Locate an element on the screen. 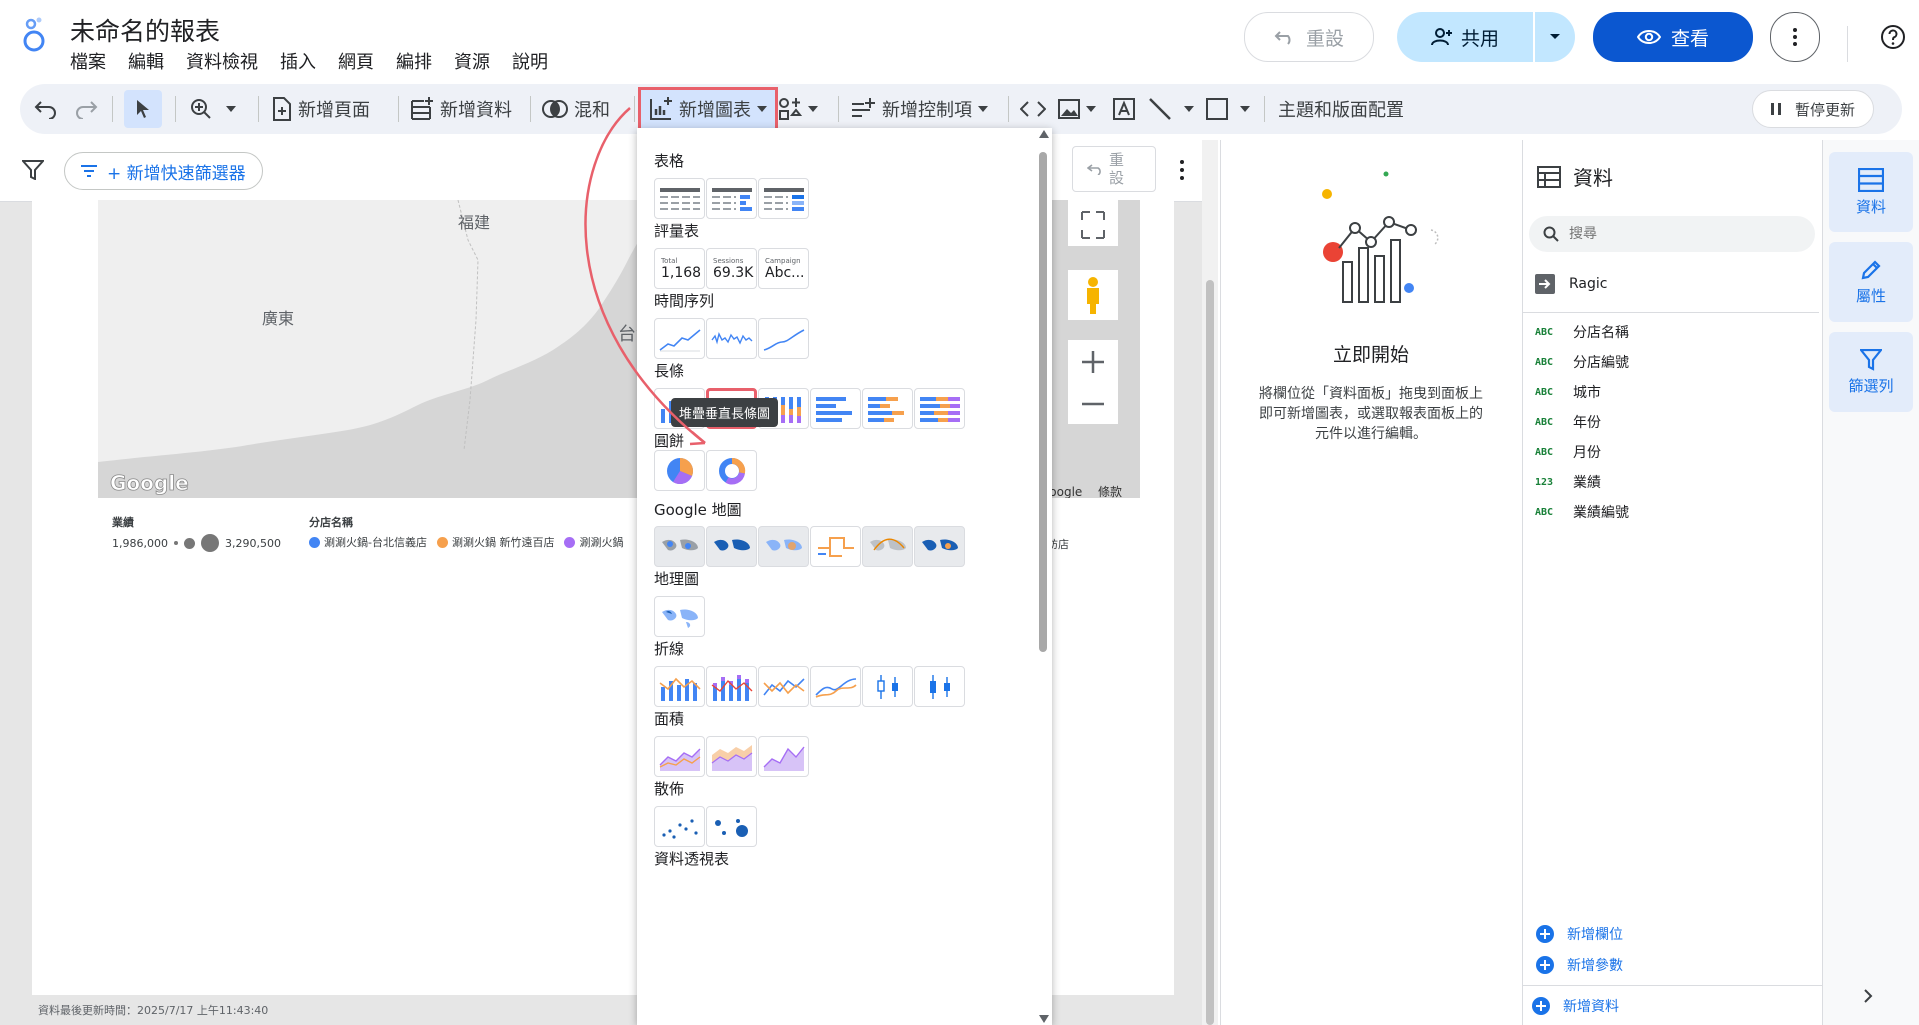 The width and height of the screenshot is (1919, 1025). menu-edit: 編輯 is located at coordinates (146, 61).